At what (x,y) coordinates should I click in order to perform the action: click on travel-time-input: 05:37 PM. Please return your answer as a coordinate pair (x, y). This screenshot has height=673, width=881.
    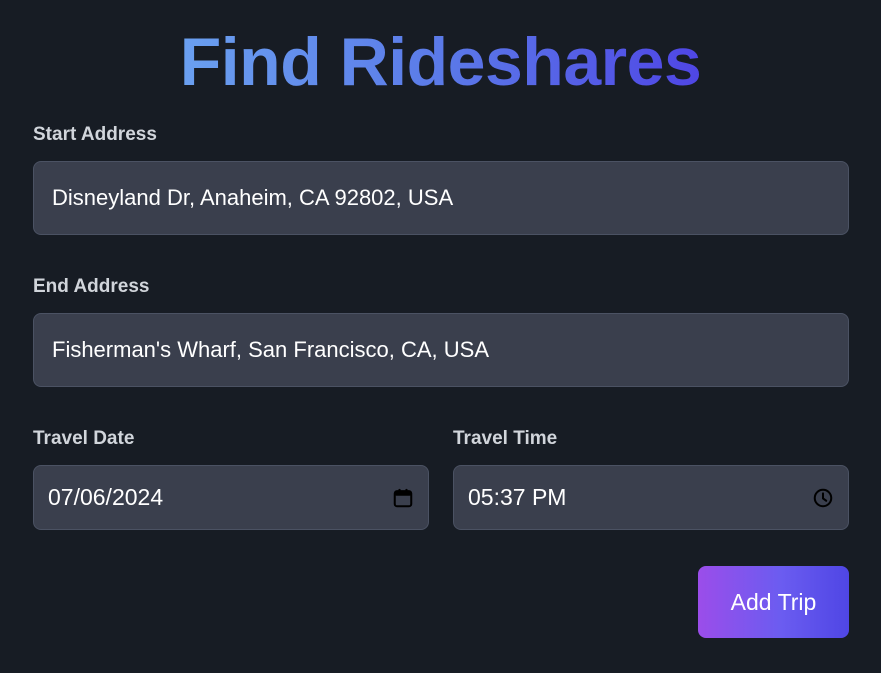
    Looking at the image, I should click on (651, 497).